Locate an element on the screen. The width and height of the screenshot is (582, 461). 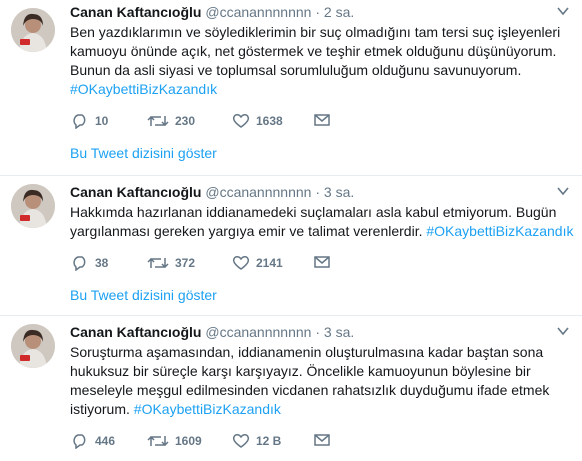
reply-button: 446 is located at coordinates (93, 441).